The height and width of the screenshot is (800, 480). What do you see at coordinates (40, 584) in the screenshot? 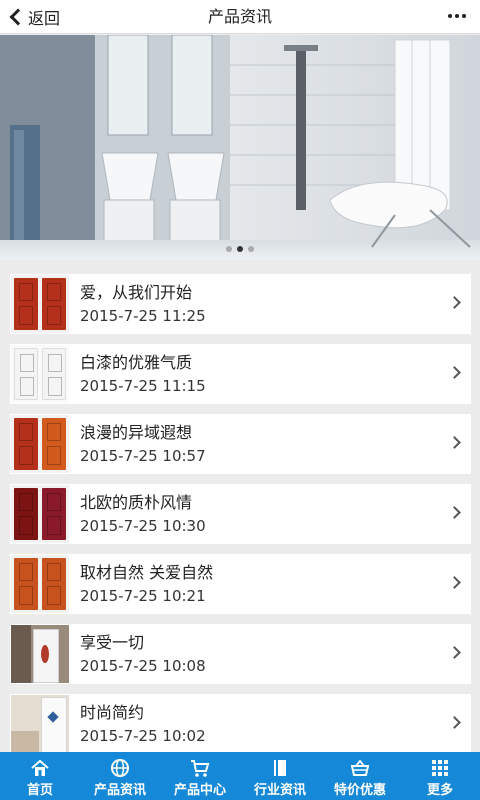
I see `copper-doors-thumbnail` at bounding box center [40, 584].